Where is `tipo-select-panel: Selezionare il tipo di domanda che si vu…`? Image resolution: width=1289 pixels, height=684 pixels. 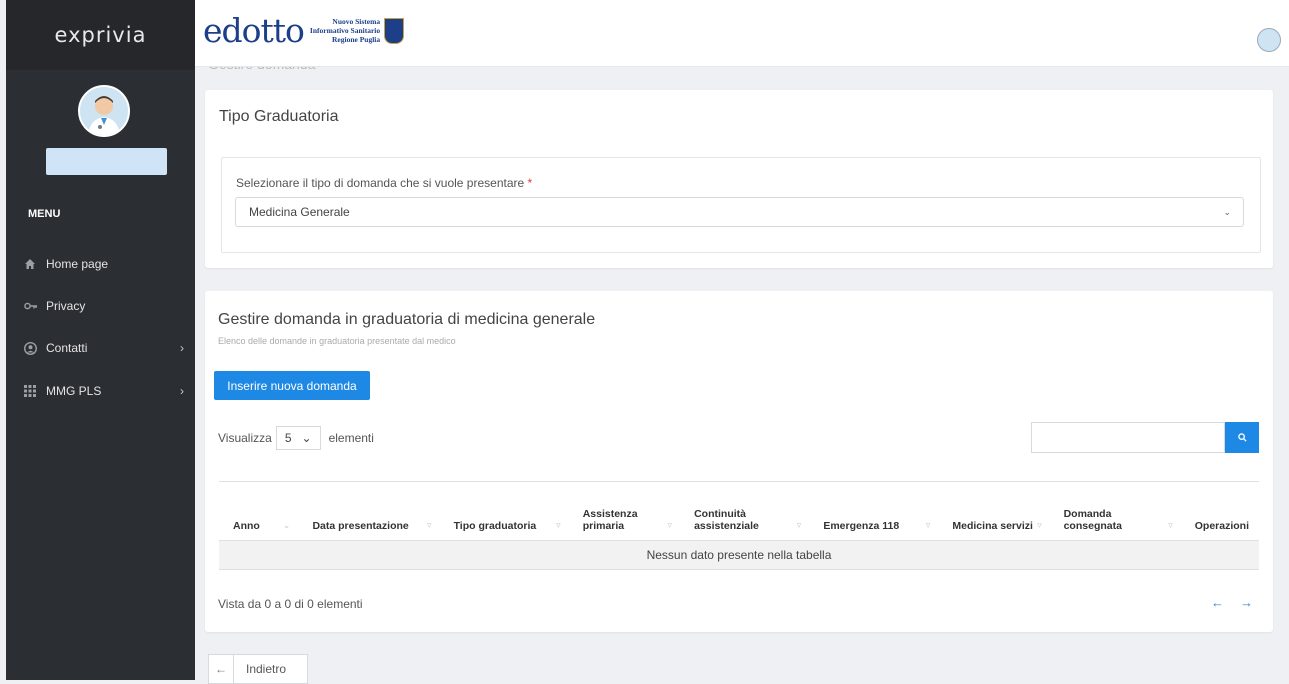
tipo-select-panel: Selezionare il tipo di domanda che si vu… is located at coordinates (741, 205).